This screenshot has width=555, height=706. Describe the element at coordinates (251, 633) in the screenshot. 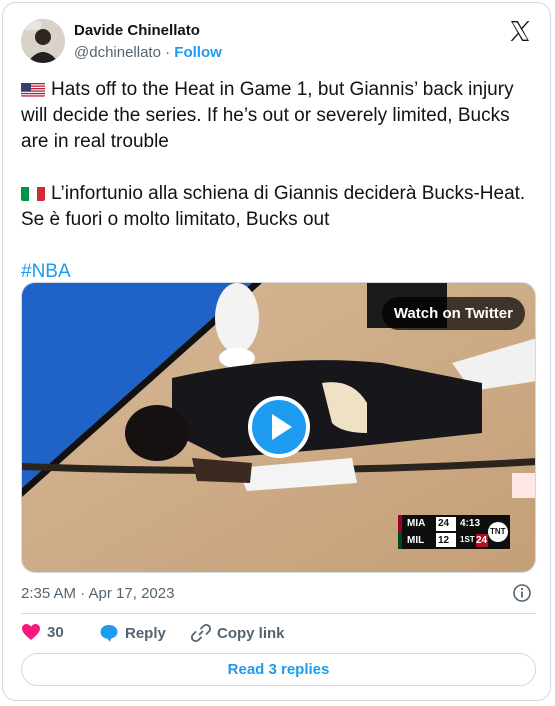

I see `copy-link-label: Copy link` at that location.